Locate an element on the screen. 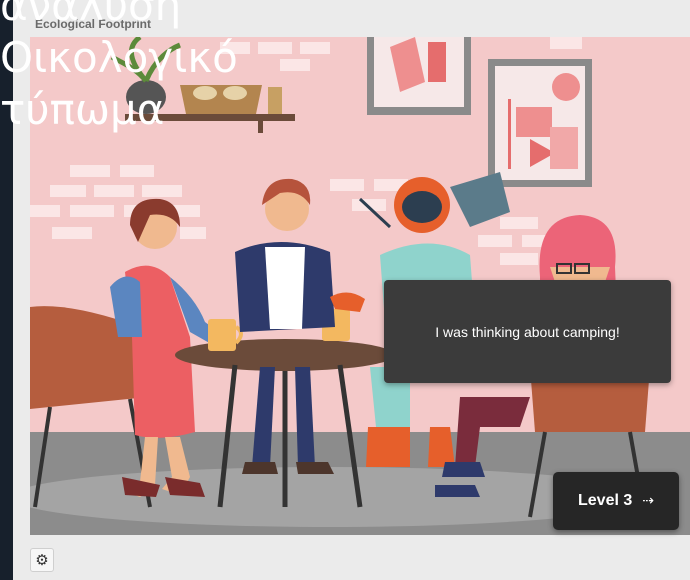 The image size is (690, 580). top-bar: Ecological Footprint is located at coordinates (351, 18).